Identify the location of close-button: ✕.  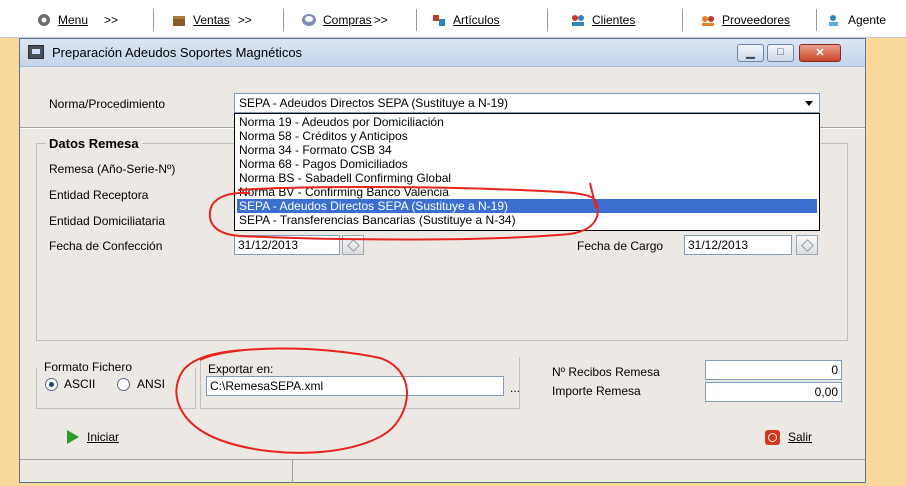
(820, 53).